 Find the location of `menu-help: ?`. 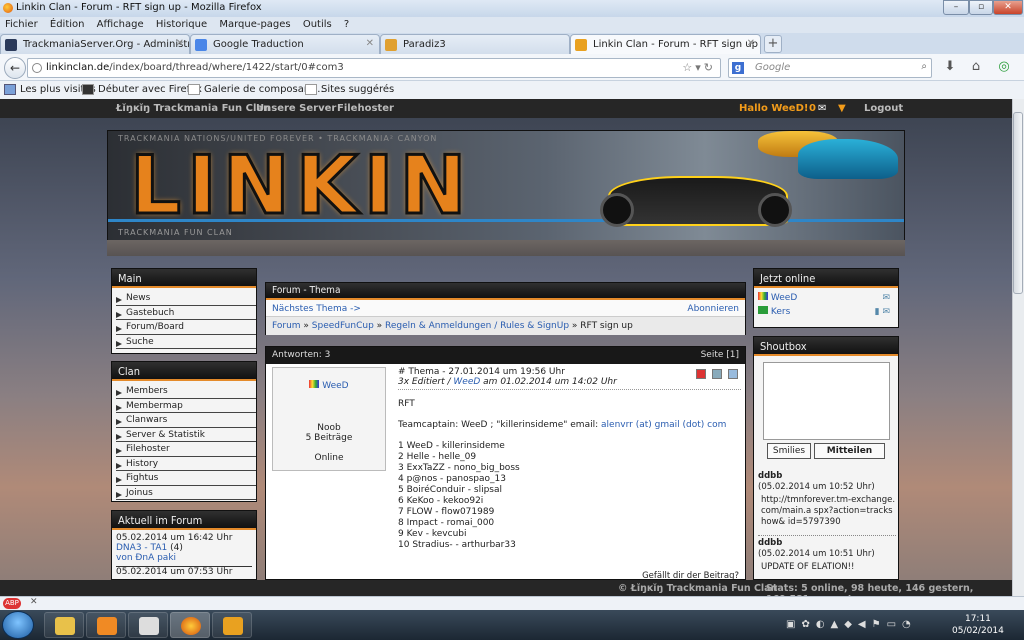

menu-help: ? is located at coordinates (346, 23).